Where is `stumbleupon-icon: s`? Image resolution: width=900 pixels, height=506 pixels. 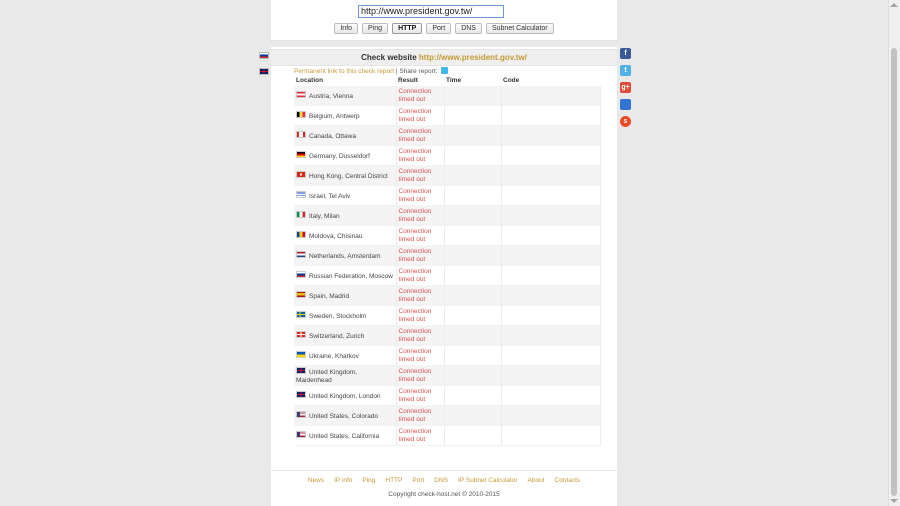 stumbleupon-icon: s is located at coordinates (625, 121).